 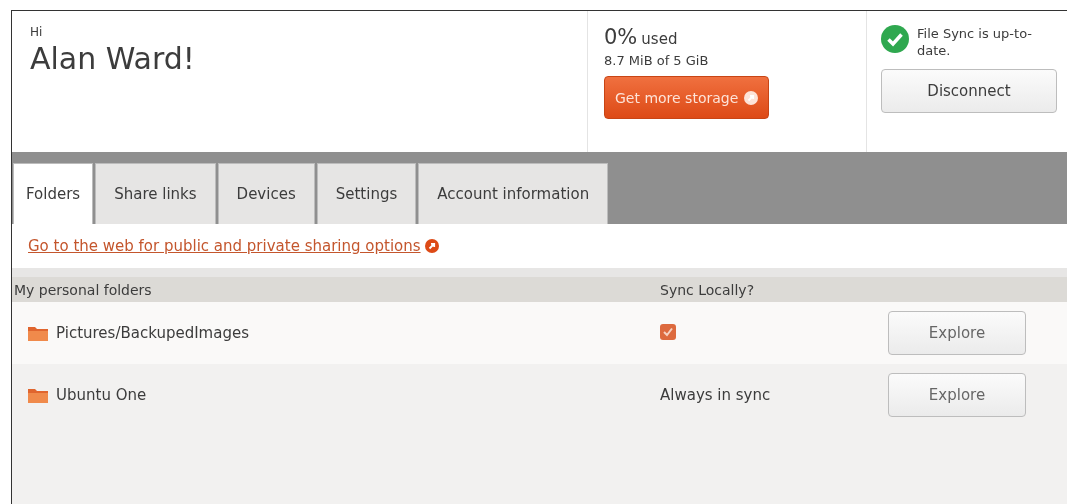 What do you see at coordinates (969, 91) in the screenshot?
I see `disconnect-button: Disconnect` at bounding box center [969, 91].